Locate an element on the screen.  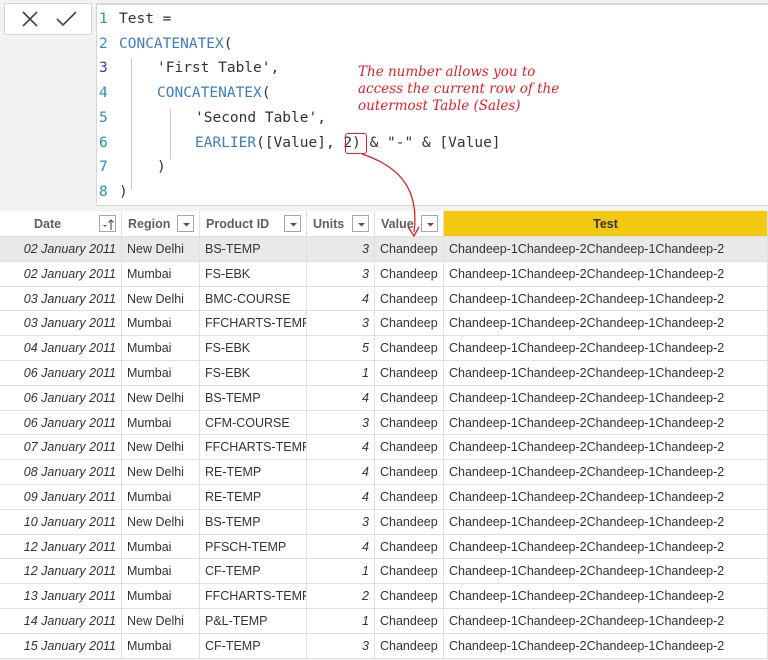
dax-function: CONCATENATEX is located at coordinates (209, 93).